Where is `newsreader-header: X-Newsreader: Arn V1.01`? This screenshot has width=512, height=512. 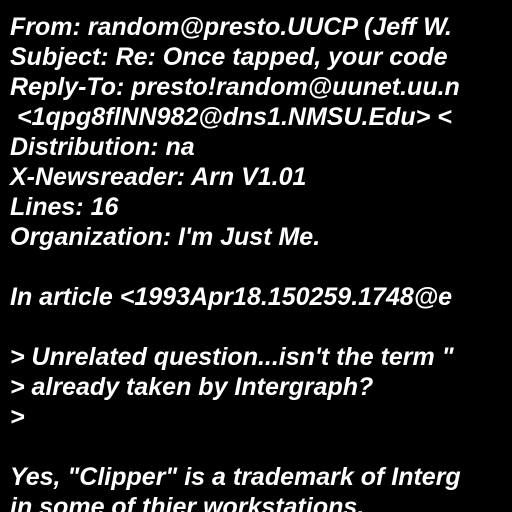
newsreader-header: X-Newsreader: Arn V1.01 is located at coordinates (158, 177).